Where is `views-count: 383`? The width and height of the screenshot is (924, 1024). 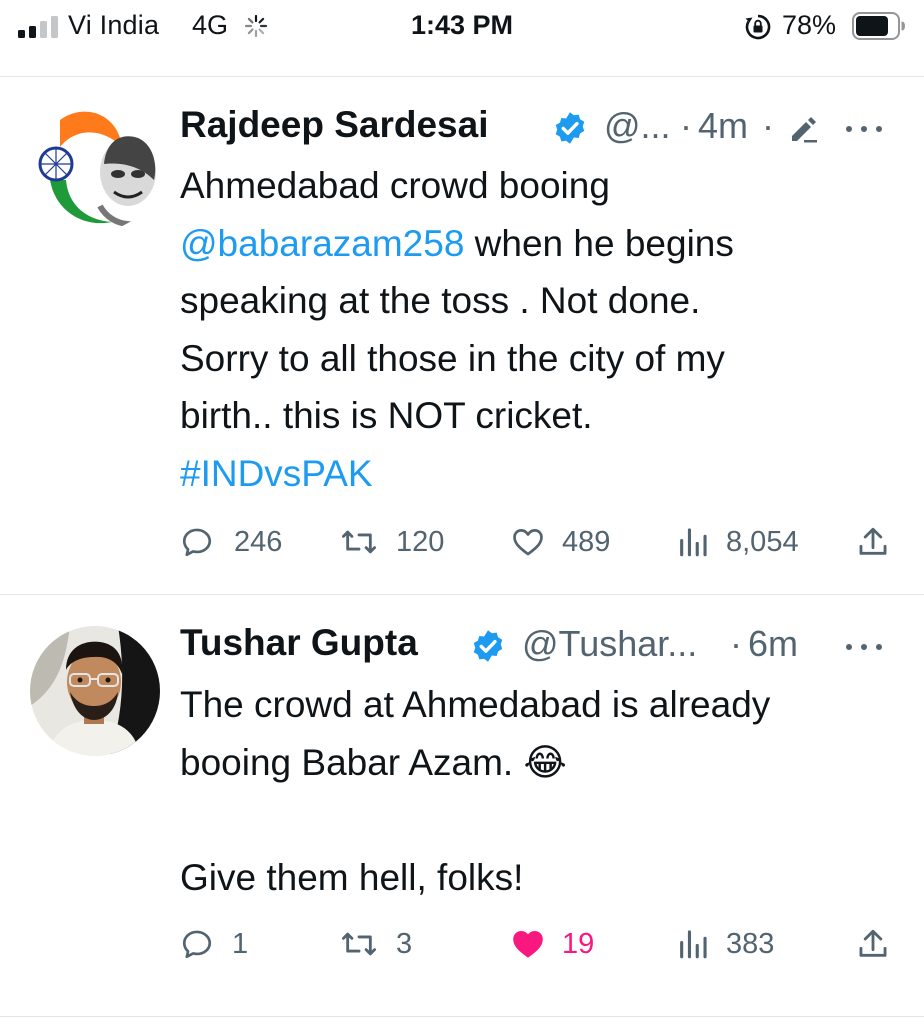
views-count: 383 is located at coordinates (750, 944).